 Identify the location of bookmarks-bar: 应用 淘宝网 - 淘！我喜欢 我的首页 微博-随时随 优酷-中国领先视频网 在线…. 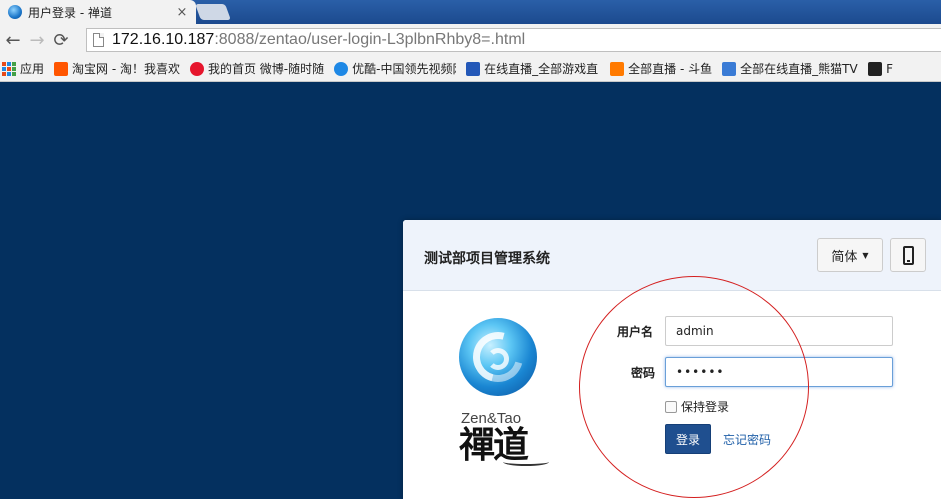
(470, 69).